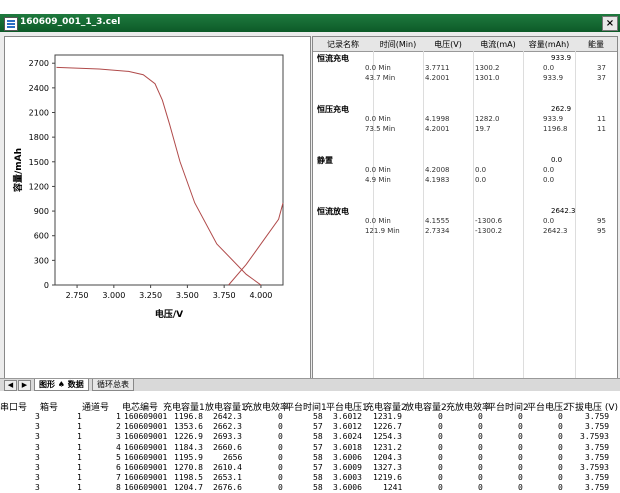 This screenshot has width=620, height=493. I want to click on close-button: ×, so click(610, 23).